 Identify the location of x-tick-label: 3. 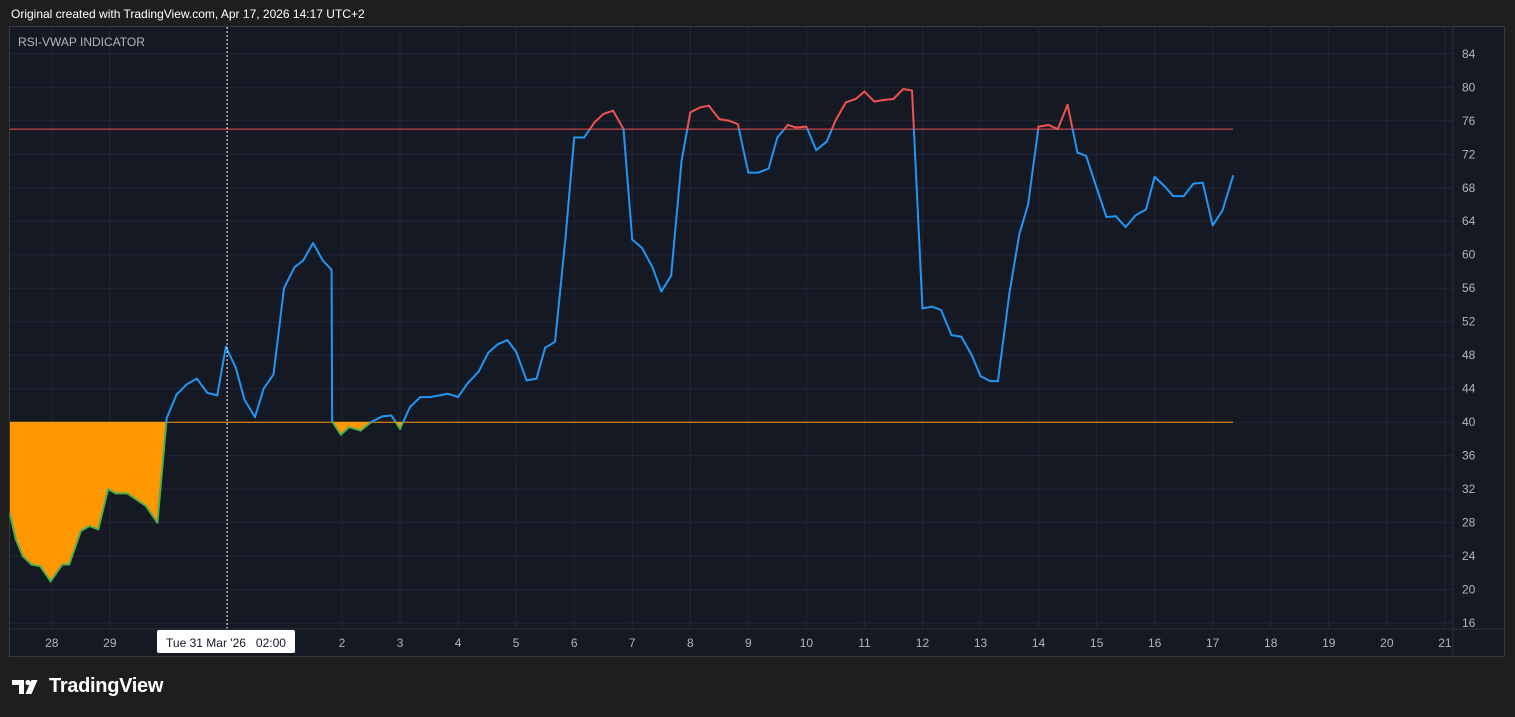
(400, 643).